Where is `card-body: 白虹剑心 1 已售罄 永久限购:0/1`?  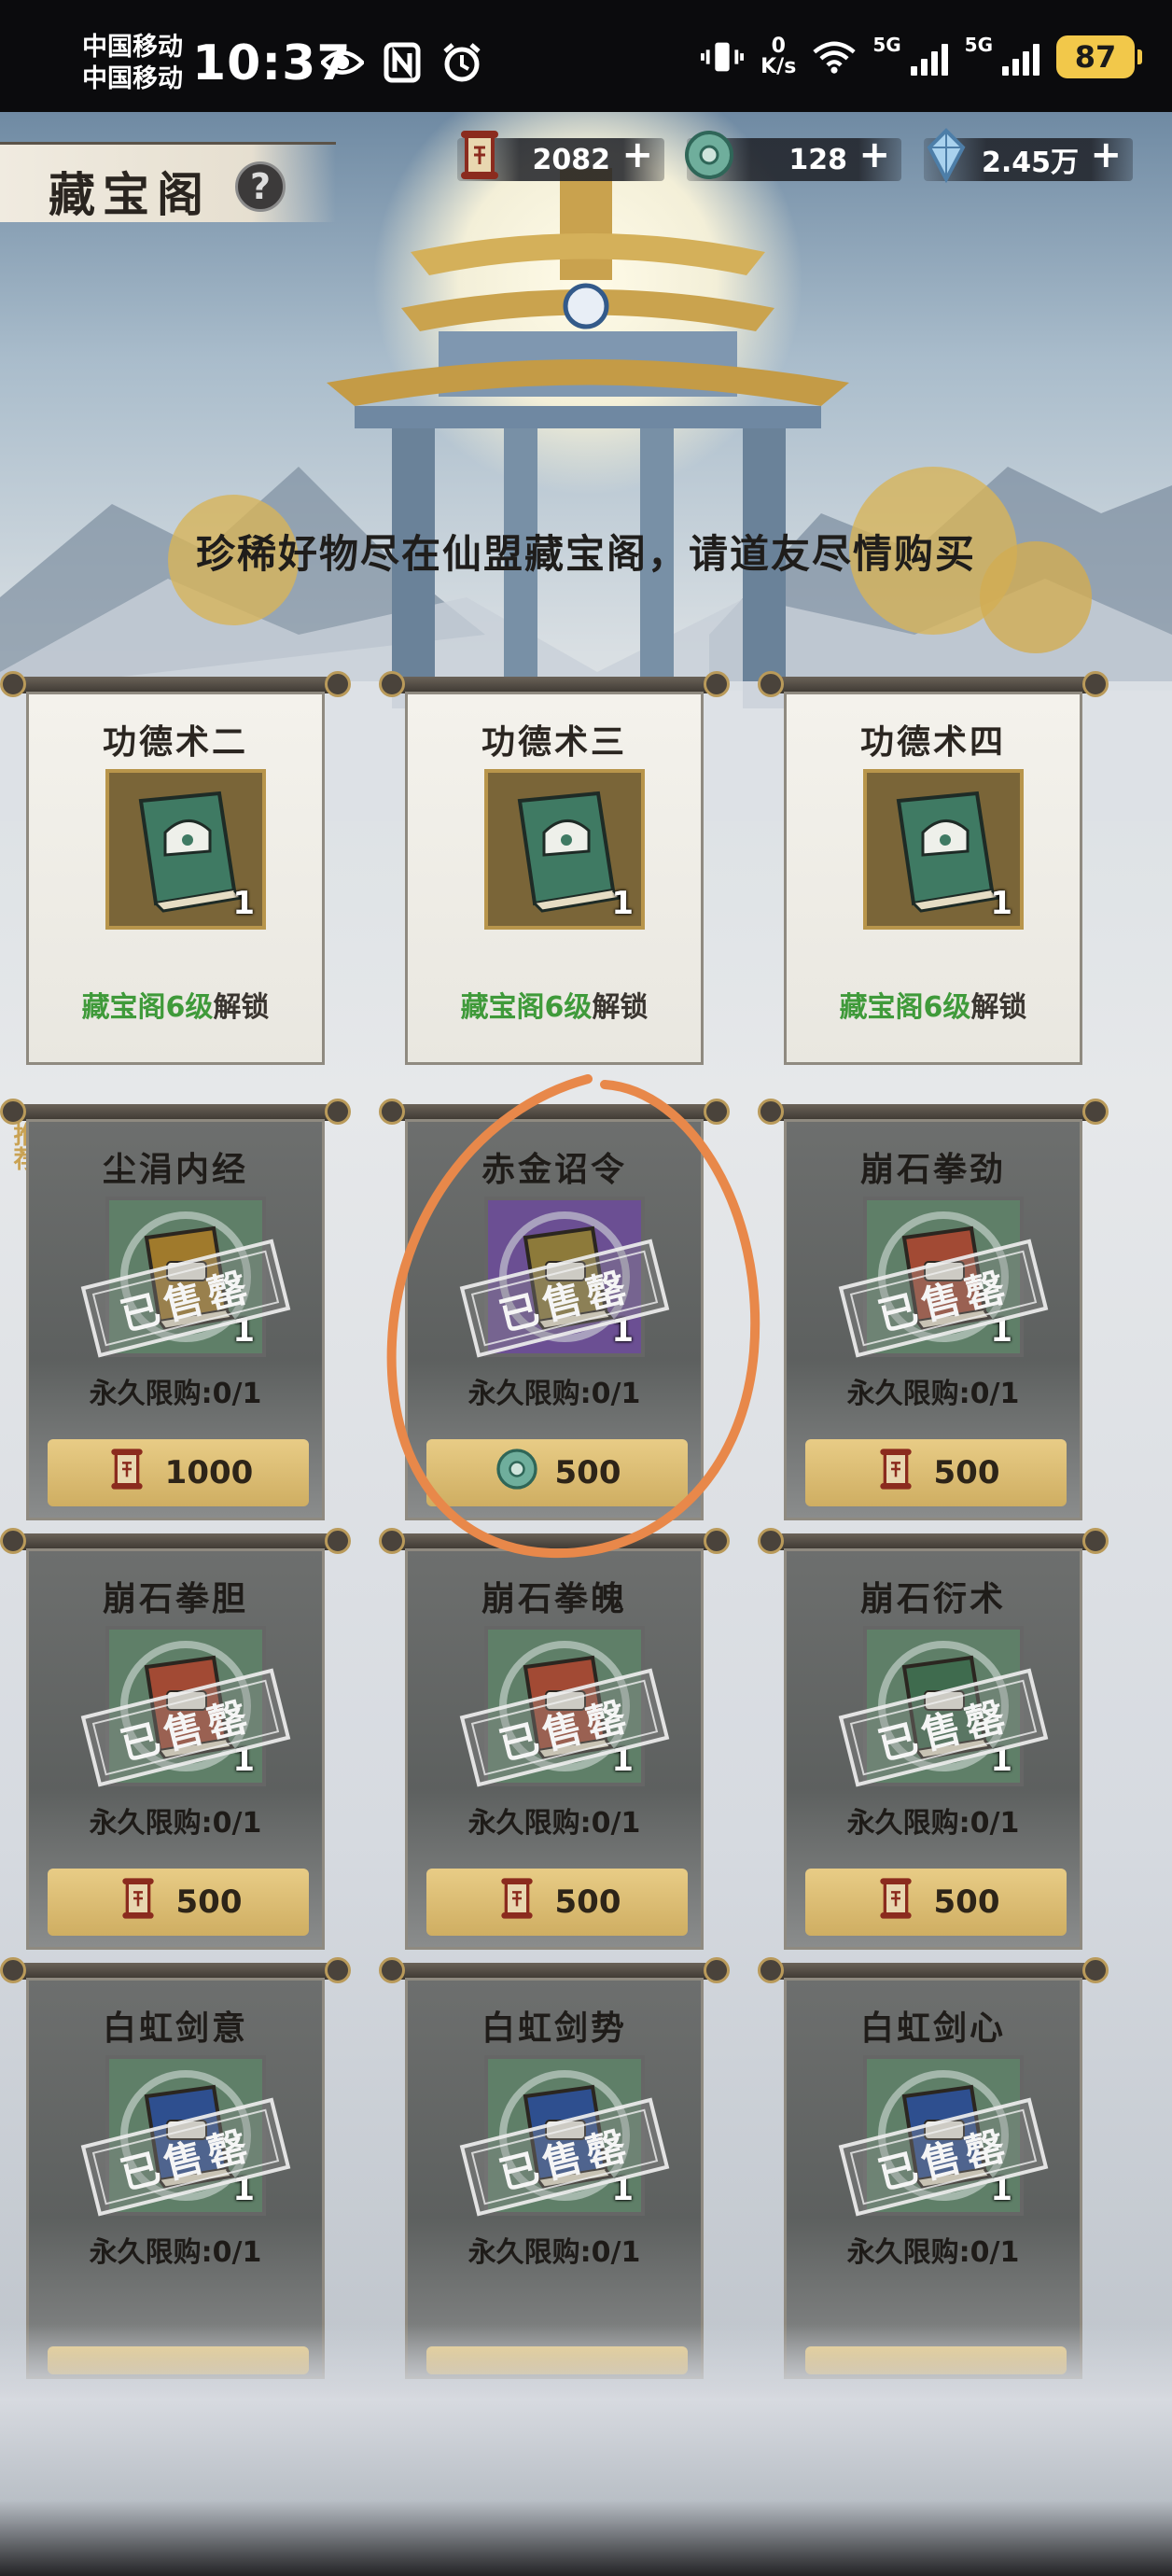 card-body: 白虹剑心 1 已售罄 永久限购:0/1 is located at coordinates (933, 2178).